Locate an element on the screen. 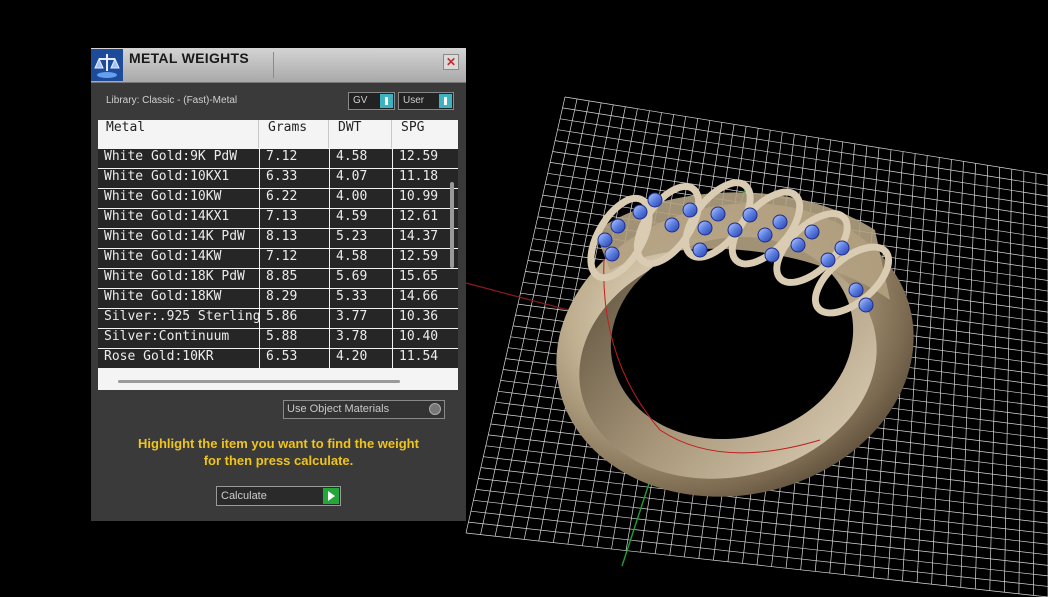 Image resolution: width=1048 pixels, height=597 pixels. cell-spg: 10.99 is located at coordinates (425, 198).